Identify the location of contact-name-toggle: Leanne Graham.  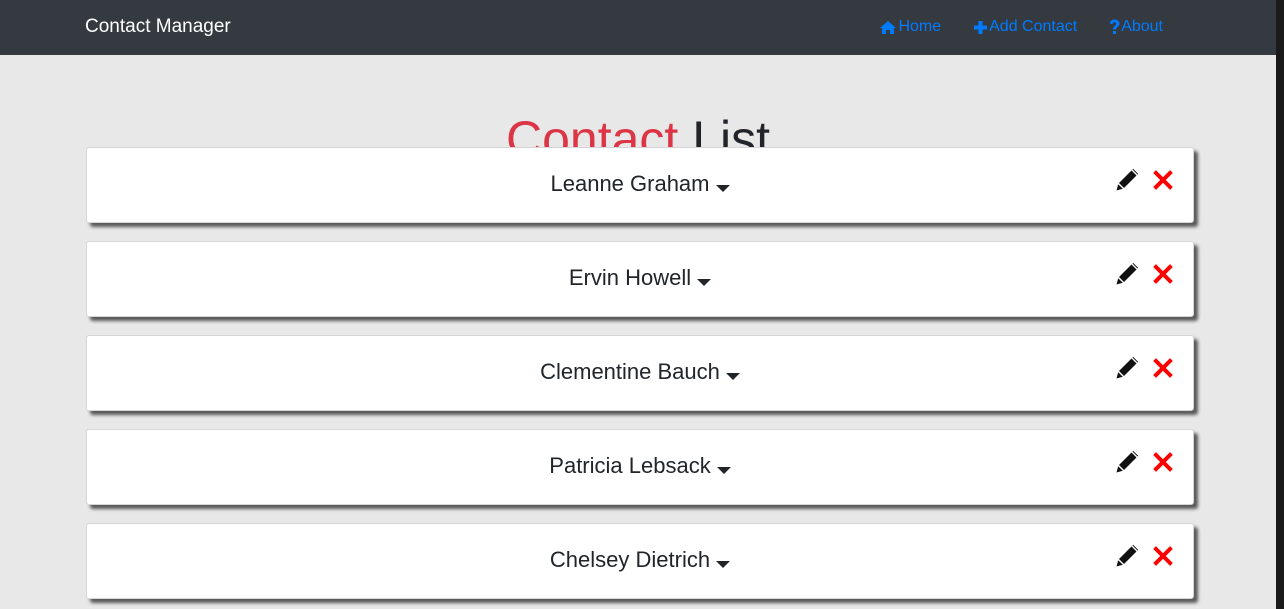
(640, 184).